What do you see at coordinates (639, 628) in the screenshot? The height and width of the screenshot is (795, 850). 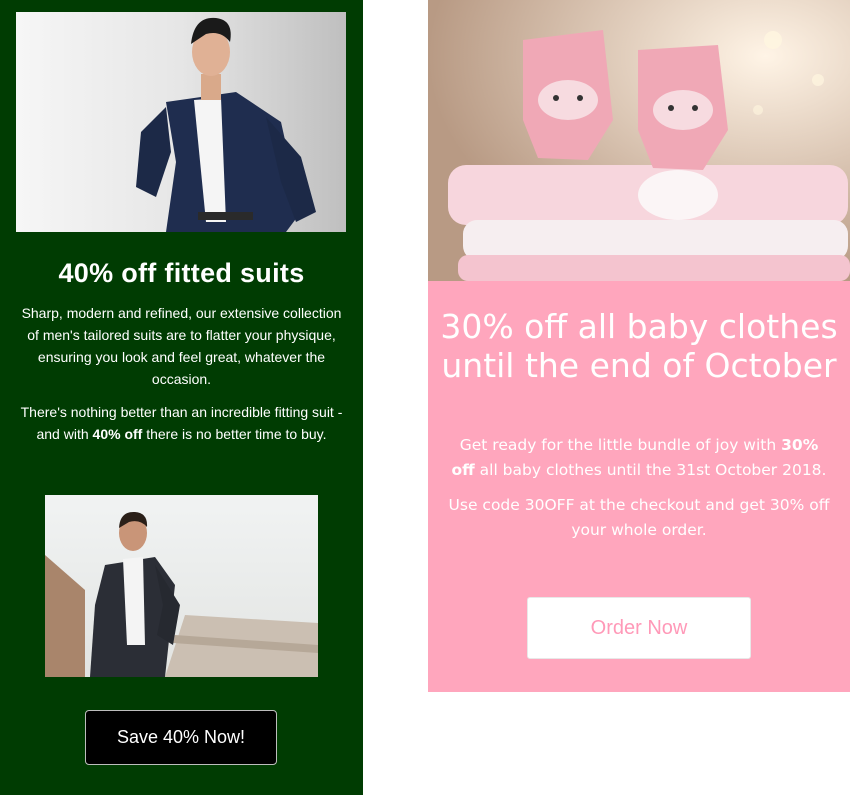 I see `order-now-button: Order Now` at bounding box center [639, 628].